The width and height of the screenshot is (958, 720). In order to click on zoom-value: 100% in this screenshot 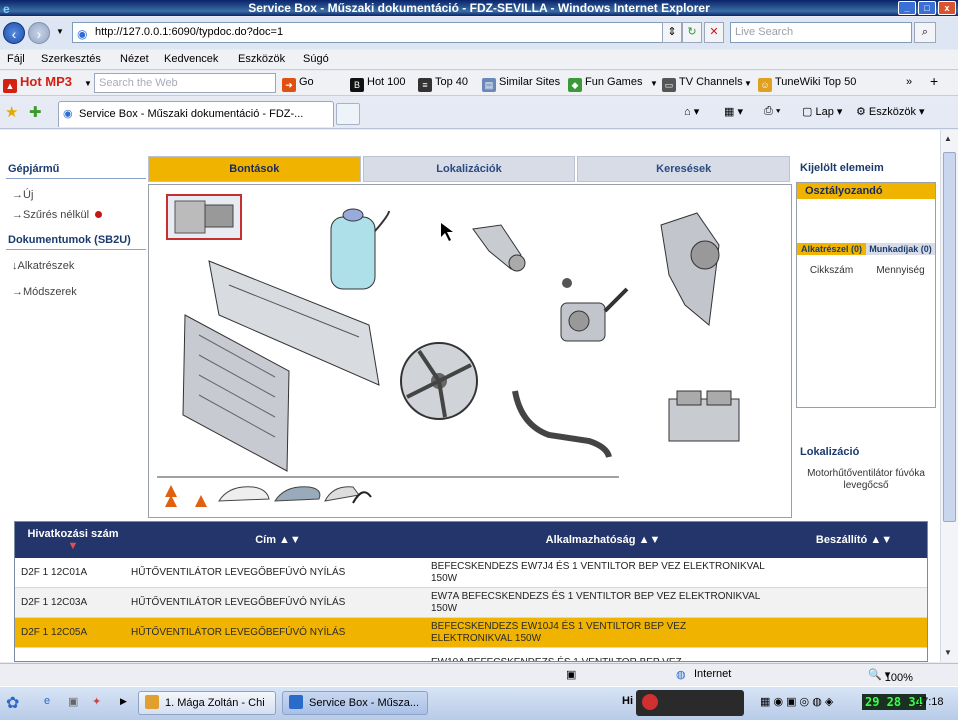, I will do `click(898, 678)`.